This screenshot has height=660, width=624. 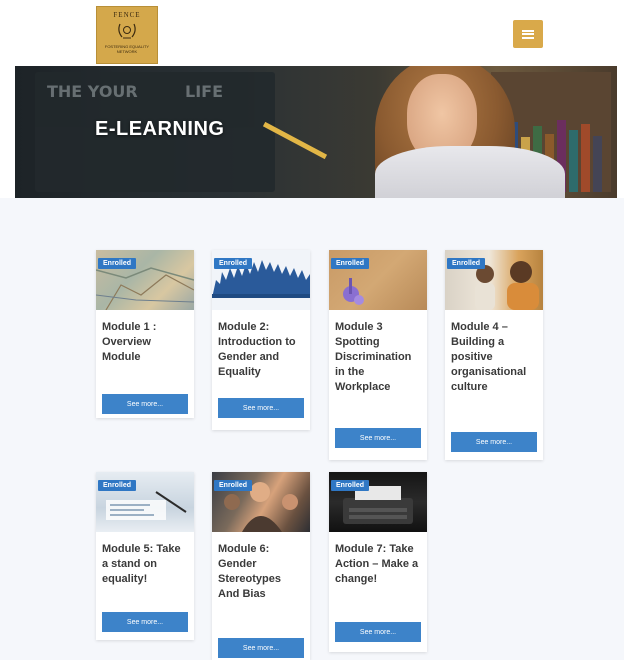 I want to click on menu-toggle-button, so click(x=528, y=34).